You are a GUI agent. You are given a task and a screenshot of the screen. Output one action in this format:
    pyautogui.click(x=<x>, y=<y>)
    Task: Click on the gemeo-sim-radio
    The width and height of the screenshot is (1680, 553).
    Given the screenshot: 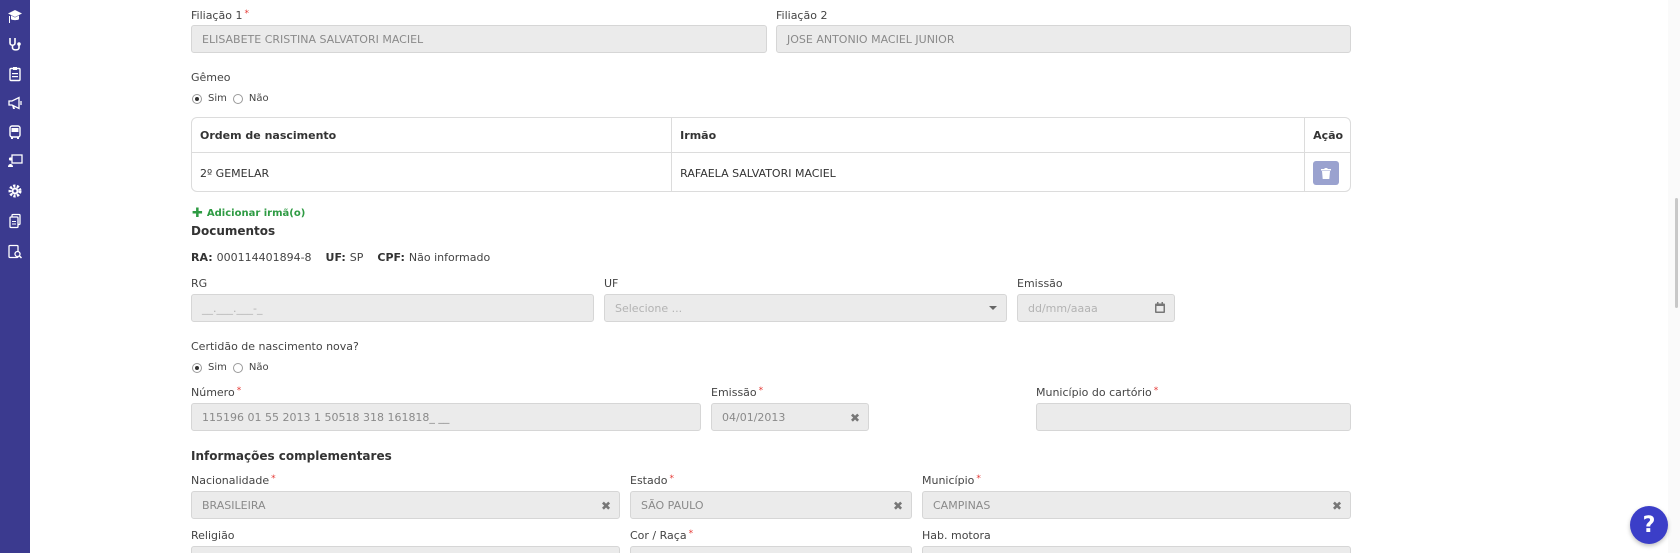 What is the action you would take?
    pyautogui.click(x=197, y=98)
    